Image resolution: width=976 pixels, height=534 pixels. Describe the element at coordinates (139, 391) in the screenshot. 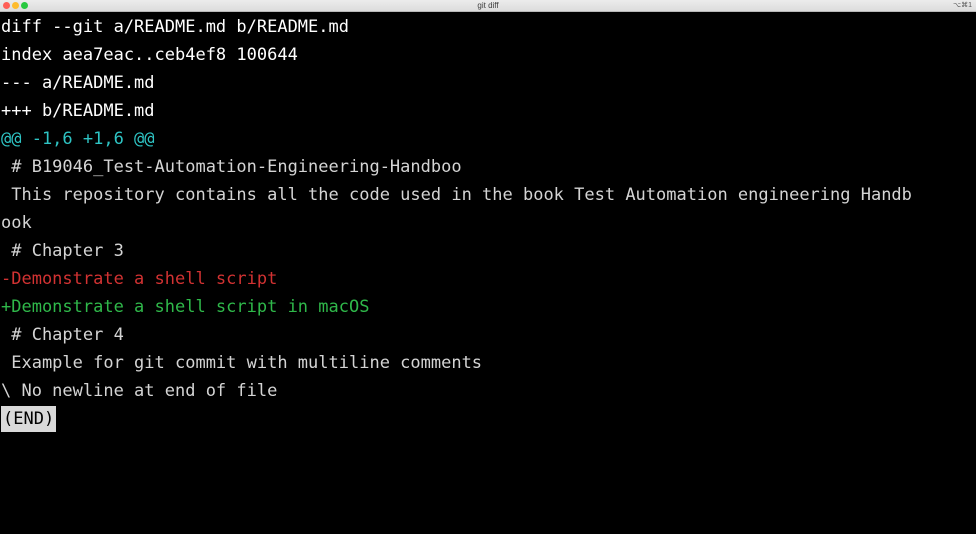

I see `diff-no-newline-line: \ No newline at end of file` at that location.